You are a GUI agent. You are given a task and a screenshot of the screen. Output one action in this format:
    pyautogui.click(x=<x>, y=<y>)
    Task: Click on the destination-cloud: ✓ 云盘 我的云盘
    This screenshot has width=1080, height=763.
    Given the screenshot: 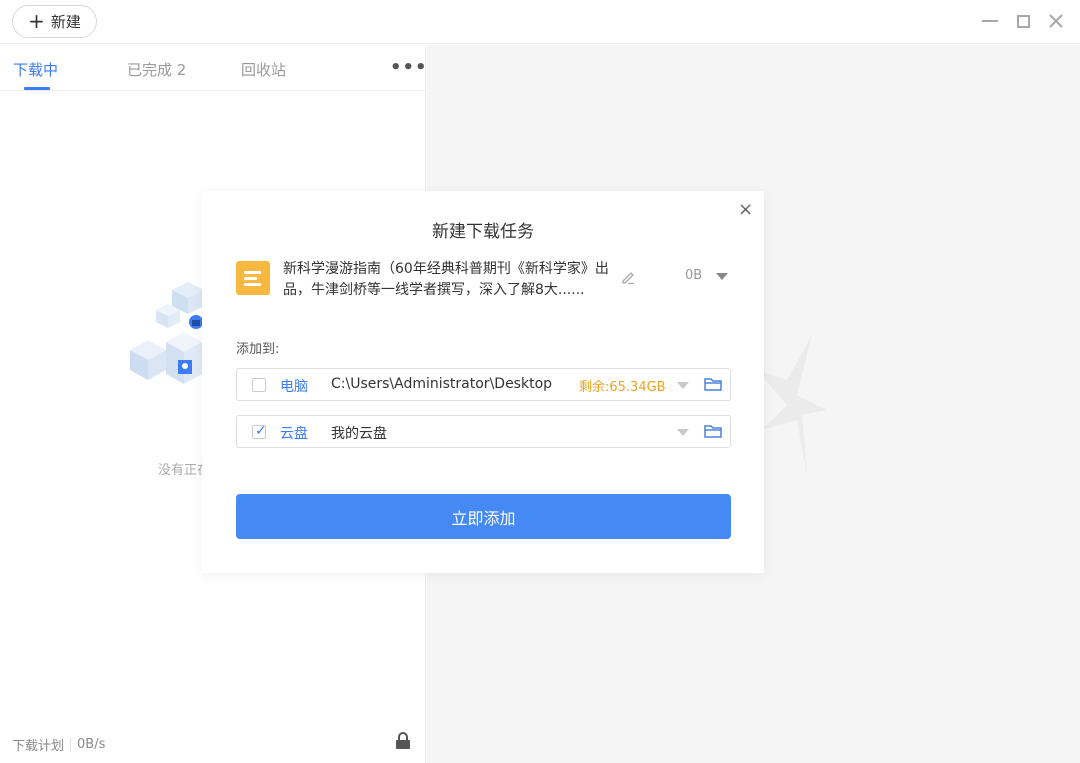 What is the action you would take?
    pyautogui.click(x=483, y=431)
    